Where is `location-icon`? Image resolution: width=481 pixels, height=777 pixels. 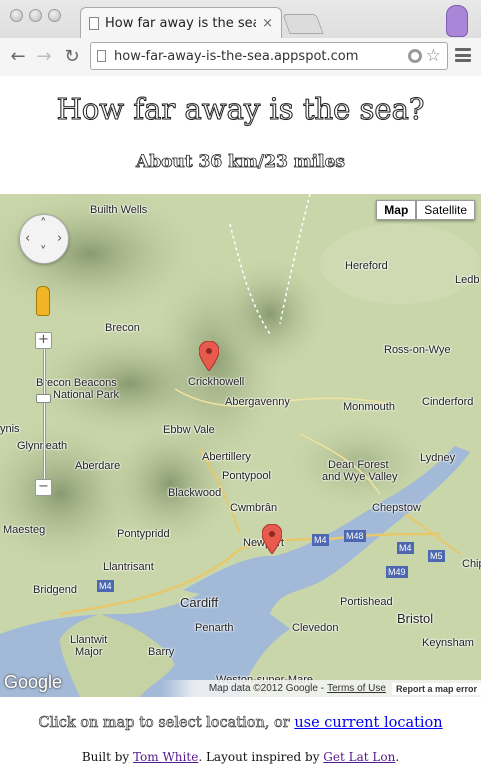 location-icon is located at coordinates (414, 56).